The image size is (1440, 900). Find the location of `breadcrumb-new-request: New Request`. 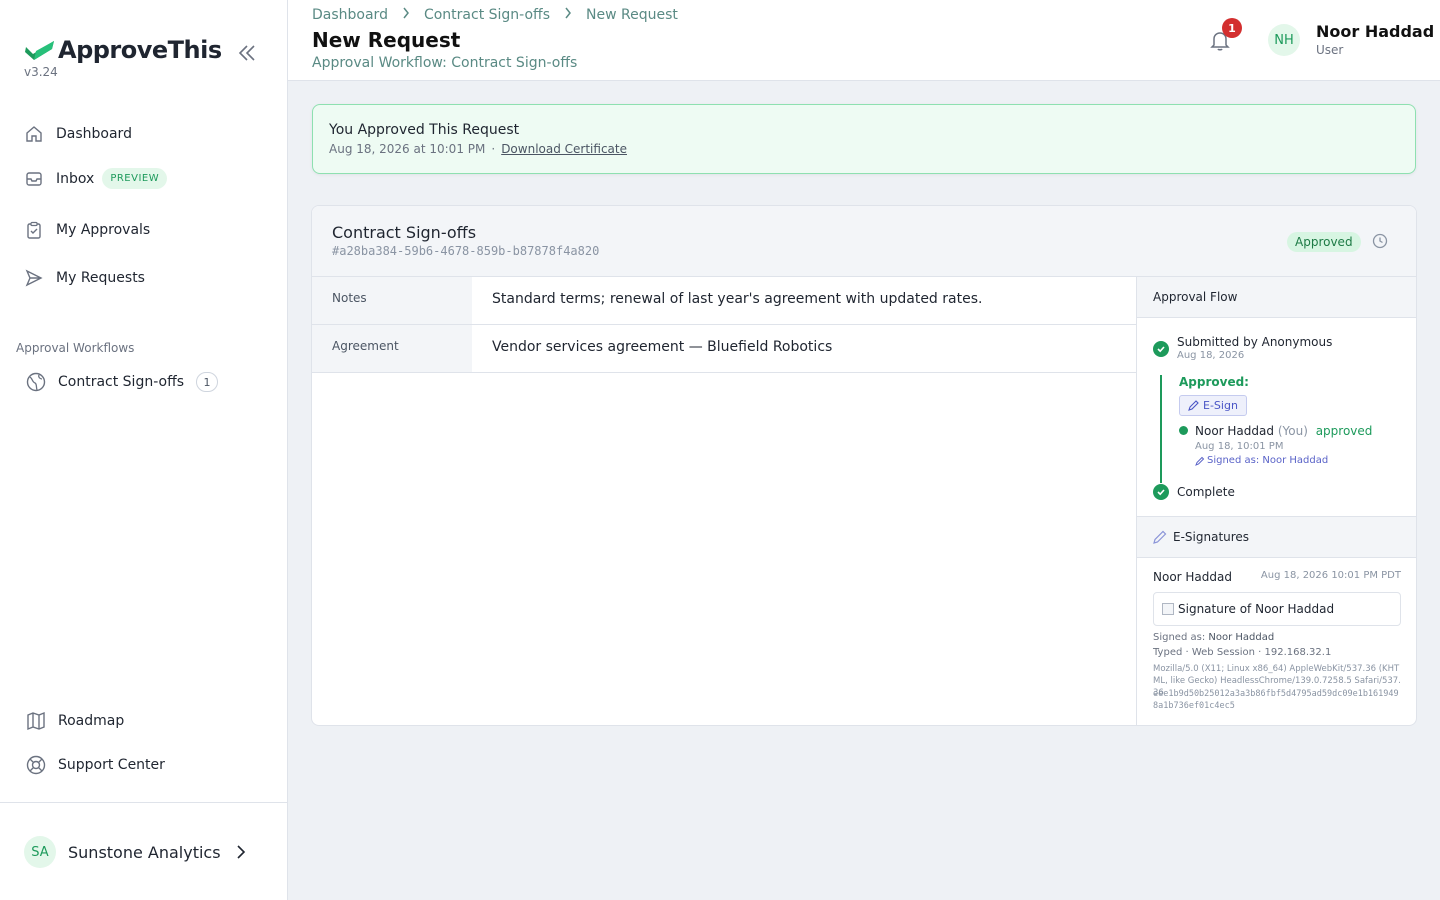

breadcrumb-new-request: New Request is located at coordinates (632, 15).